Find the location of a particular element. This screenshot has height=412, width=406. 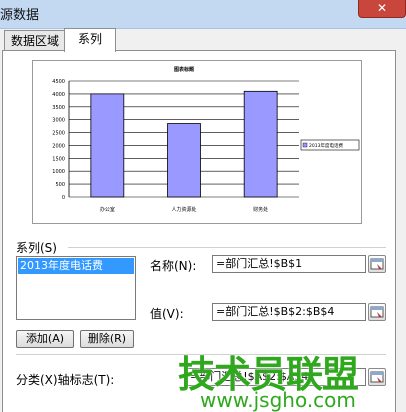

y-tick-label: 0 is located at coordinates (63, 198).